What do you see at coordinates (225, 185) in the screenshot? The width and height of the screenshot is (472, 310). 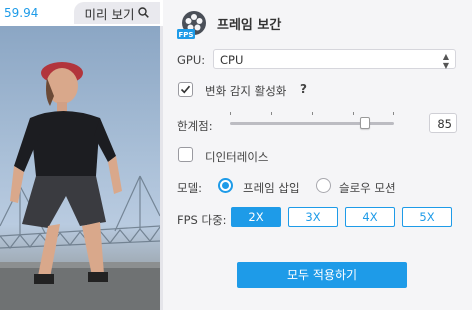 I see `radio-frame-insert` at bounding box center [225, 185].